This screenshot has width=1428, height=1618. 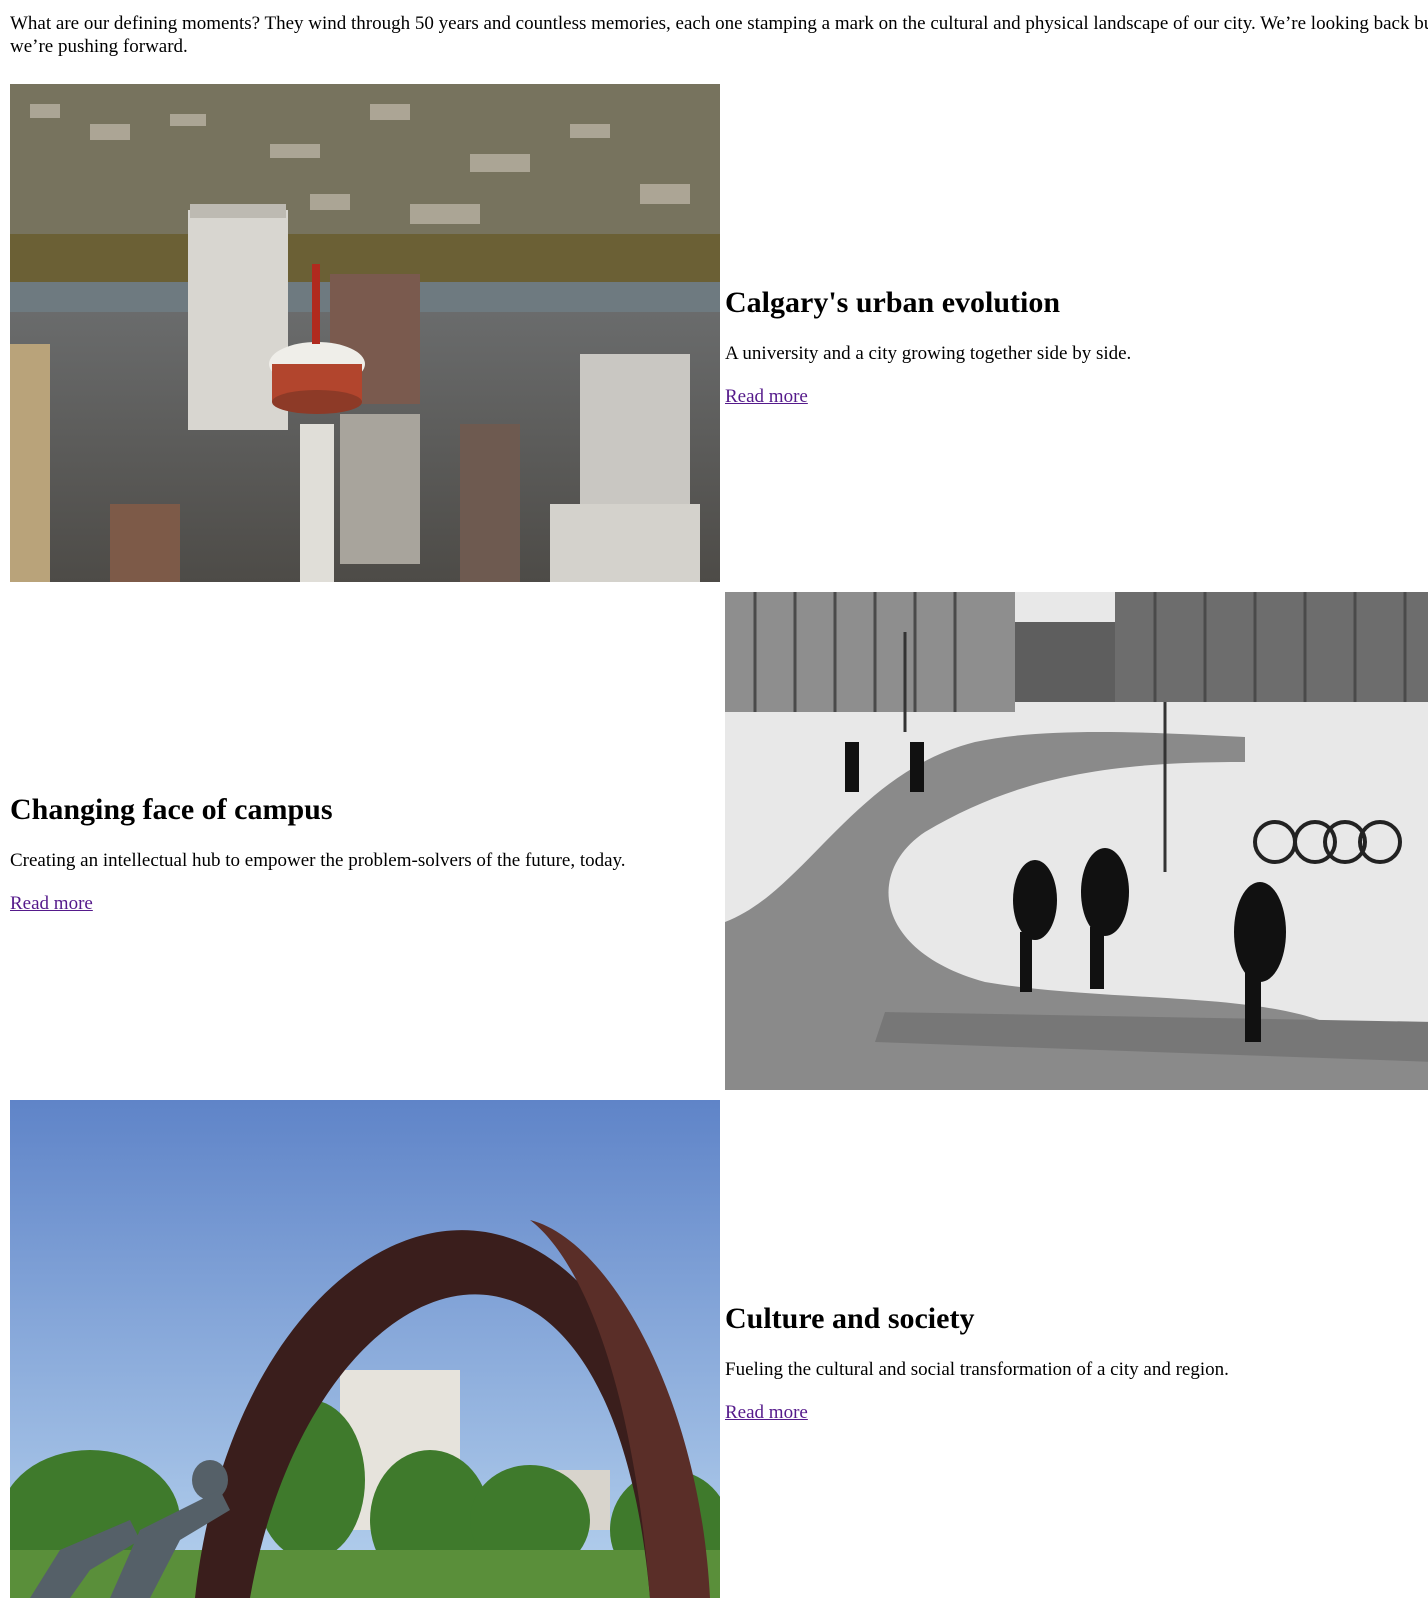 What do you see at coordinates (171, 809) in the screenshot?
I see `story-title: Changing face of campus` at bounding box center [171, 809].